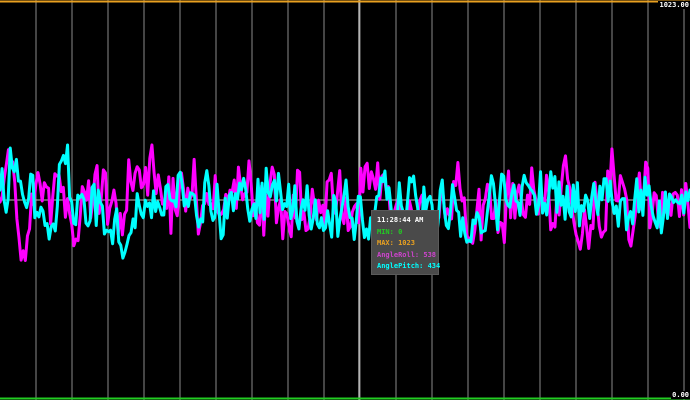  I want to click on tooltip-angle-pitch: AnglePitch: 434, so click(409, 266).